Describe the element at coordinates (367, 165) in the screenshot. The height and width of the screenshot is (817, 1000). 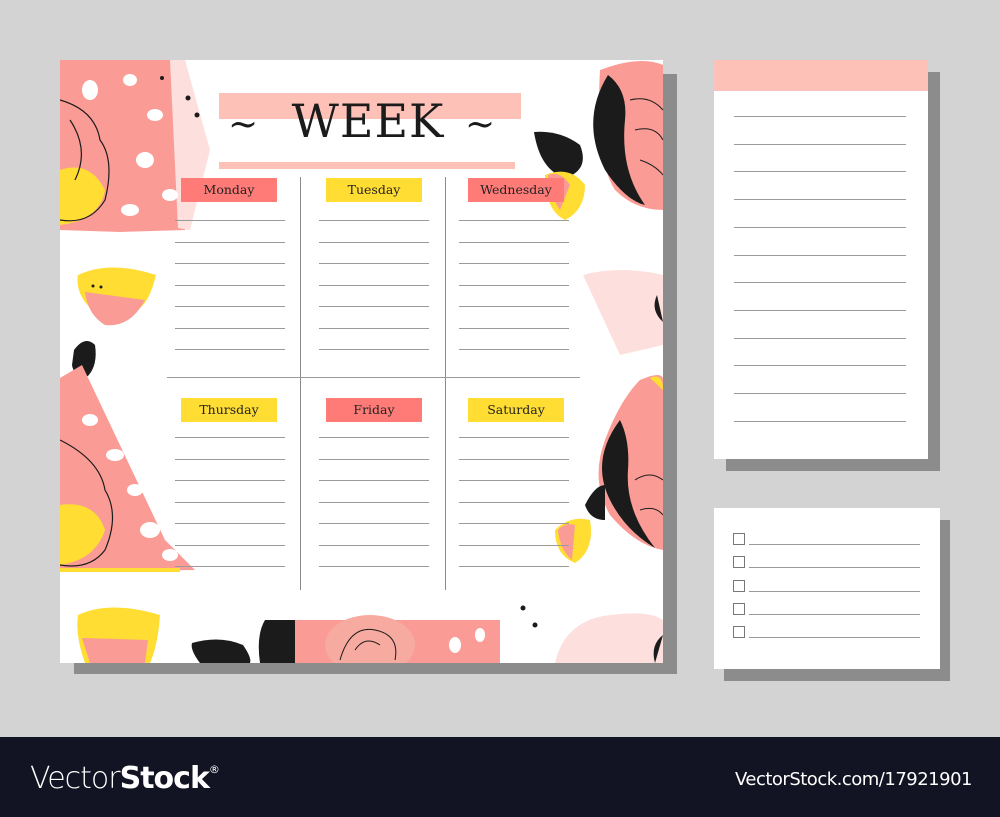
I see `title-band-bottom` at that location.